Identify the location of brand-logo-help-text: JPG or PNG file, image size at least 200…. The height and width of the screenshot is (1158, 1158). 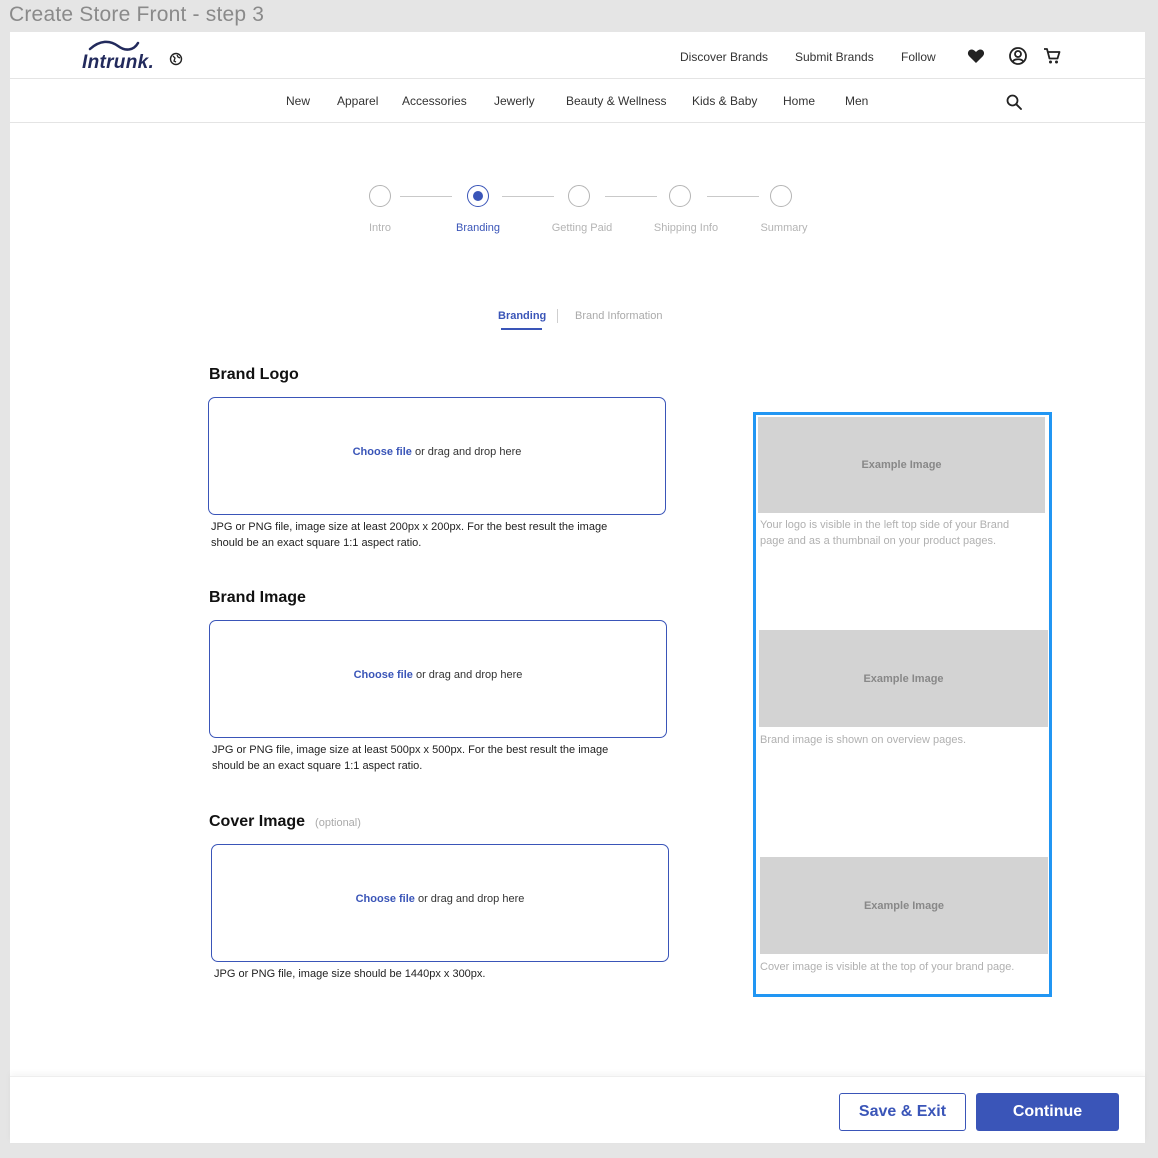
(409, 535).